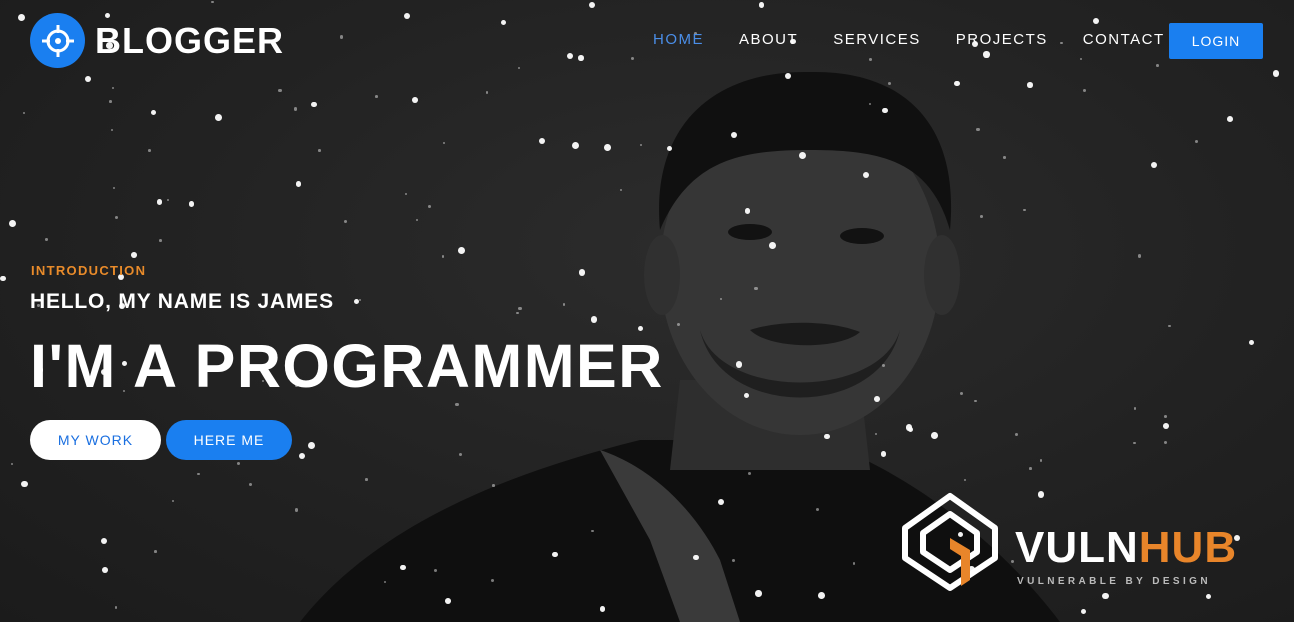 This screenshot has width=1294, height=622. I want to click on nav-contact: CONTACT, so click(1124, 40).